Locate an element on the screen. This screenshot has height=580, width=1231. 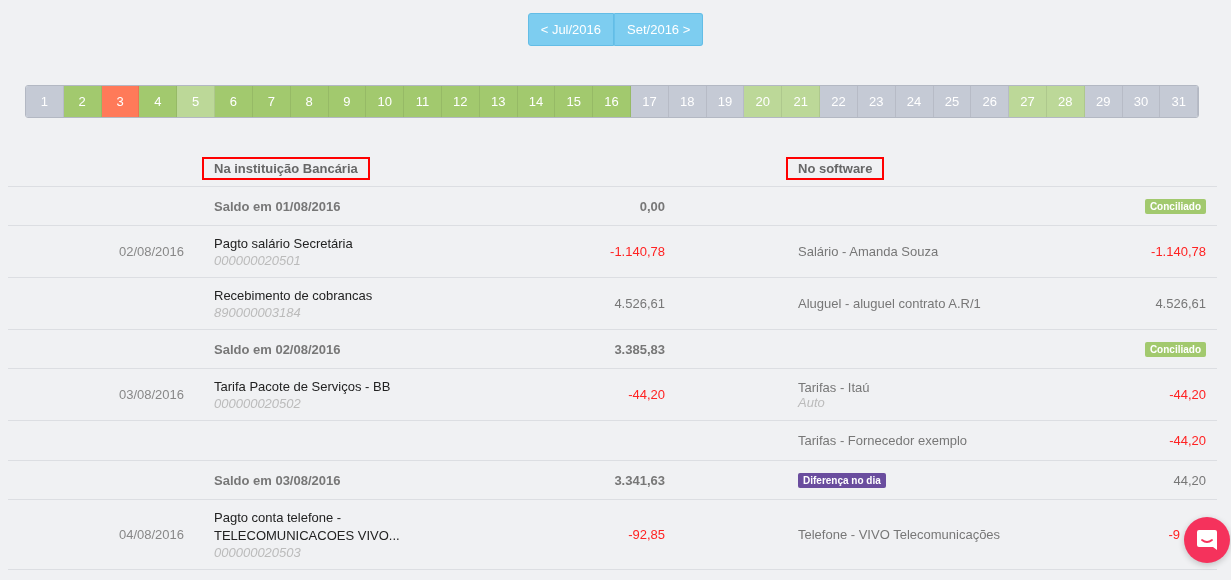
day-cell: 17 is located at coordinates (650, 101).